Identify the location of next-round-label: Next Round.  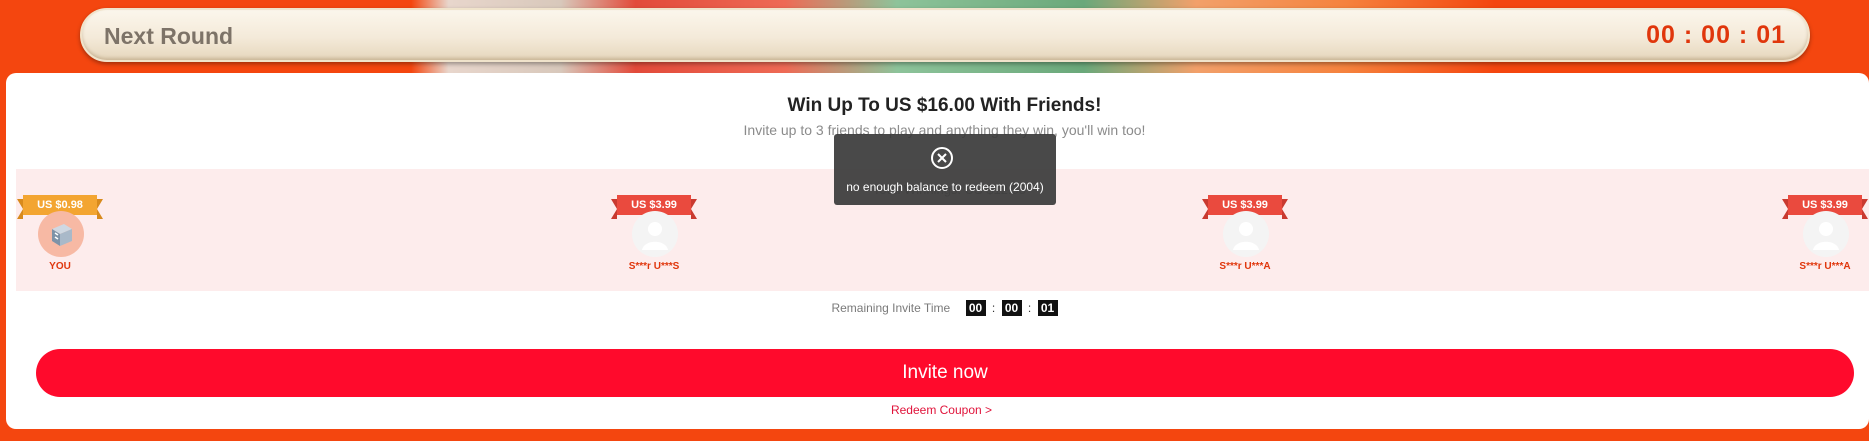
(169, 36).